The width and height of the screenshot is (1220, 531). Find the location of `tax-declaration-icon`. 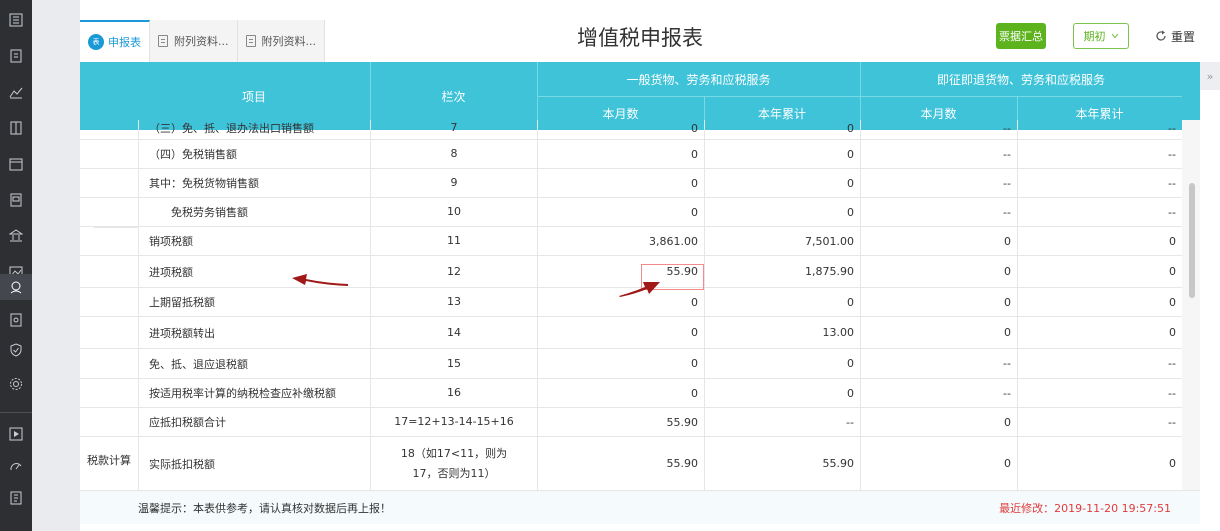

tax-declaration-icon is located at coordinates (16, 287).